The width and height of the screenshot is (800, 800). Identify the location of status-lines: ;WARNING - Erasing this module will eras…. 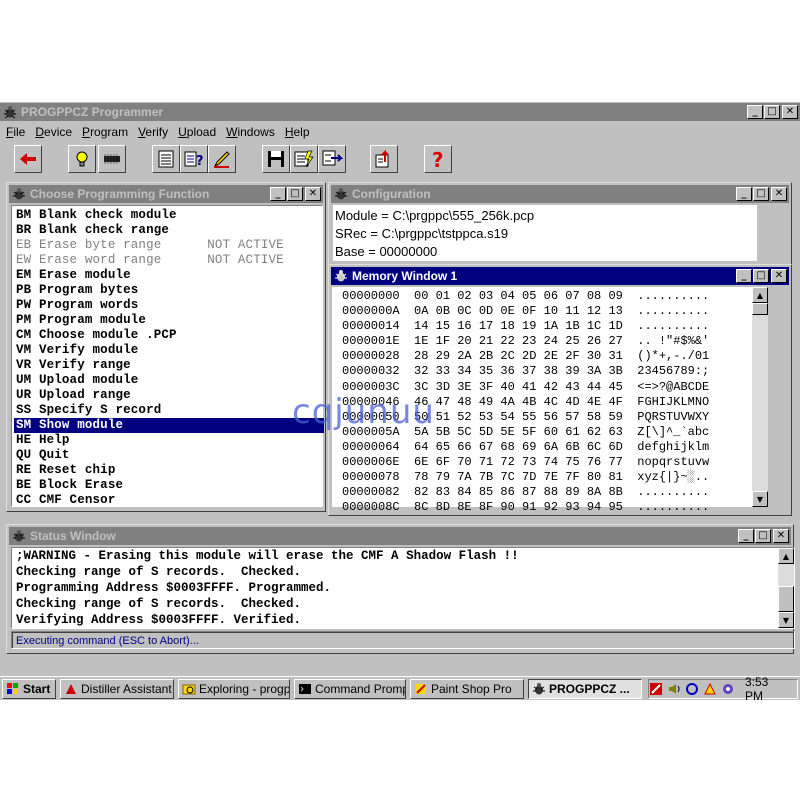
(392, 588).